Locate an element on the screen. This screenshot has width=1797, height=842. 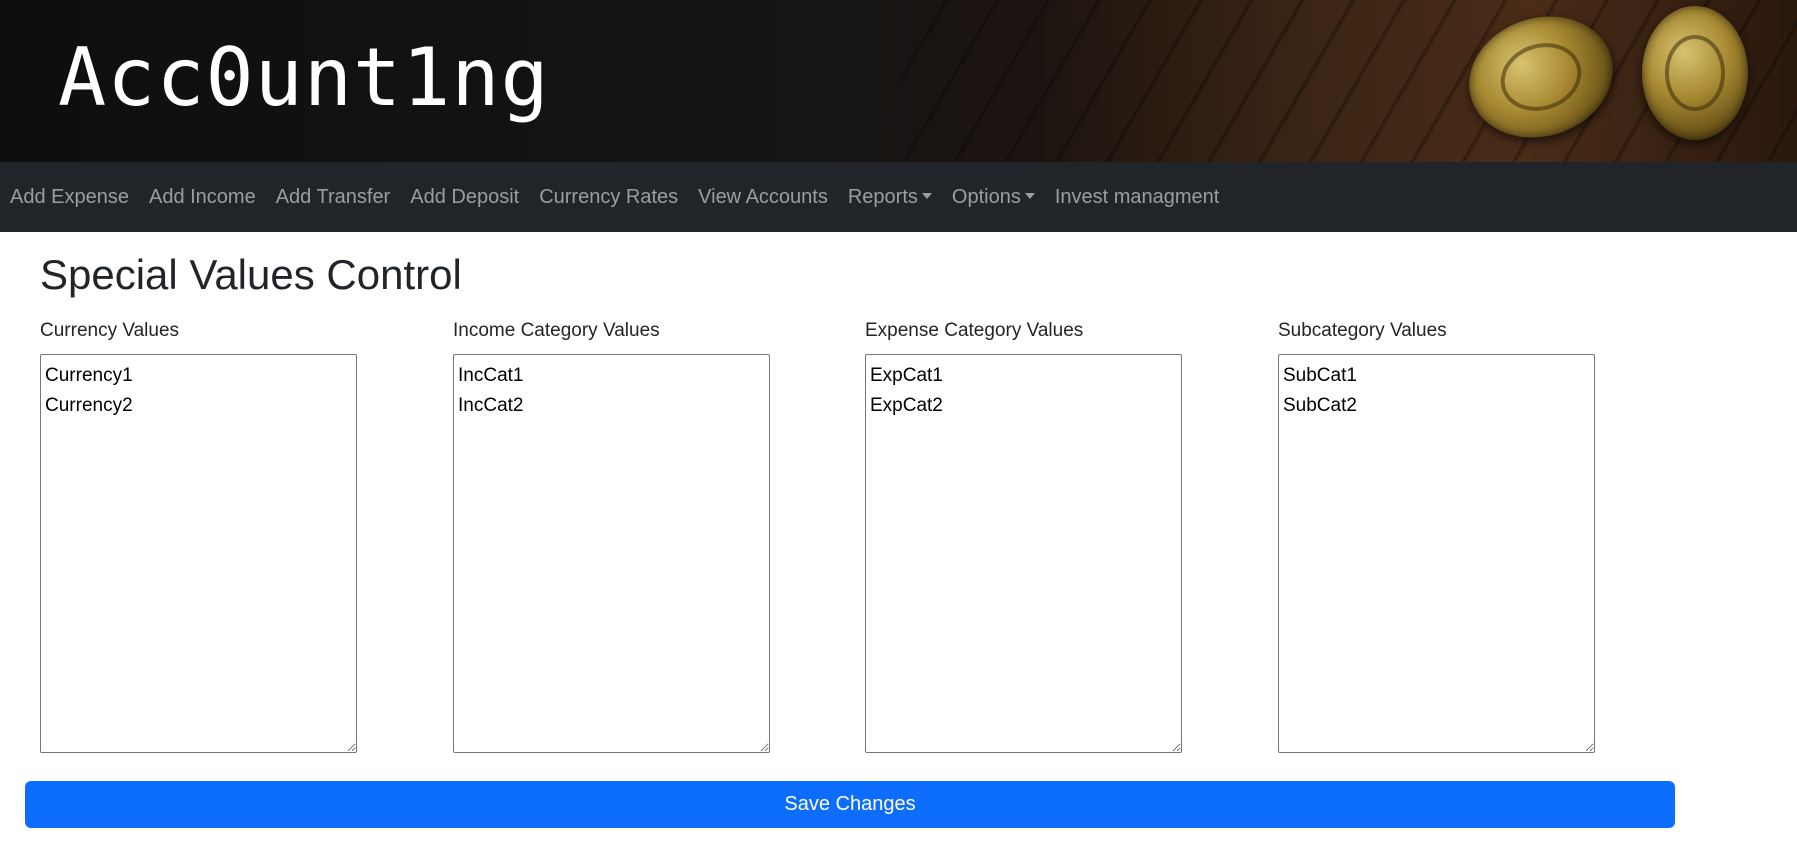
expense-category-values-group: Expense Category Values is located at coordinates (1023, 538).